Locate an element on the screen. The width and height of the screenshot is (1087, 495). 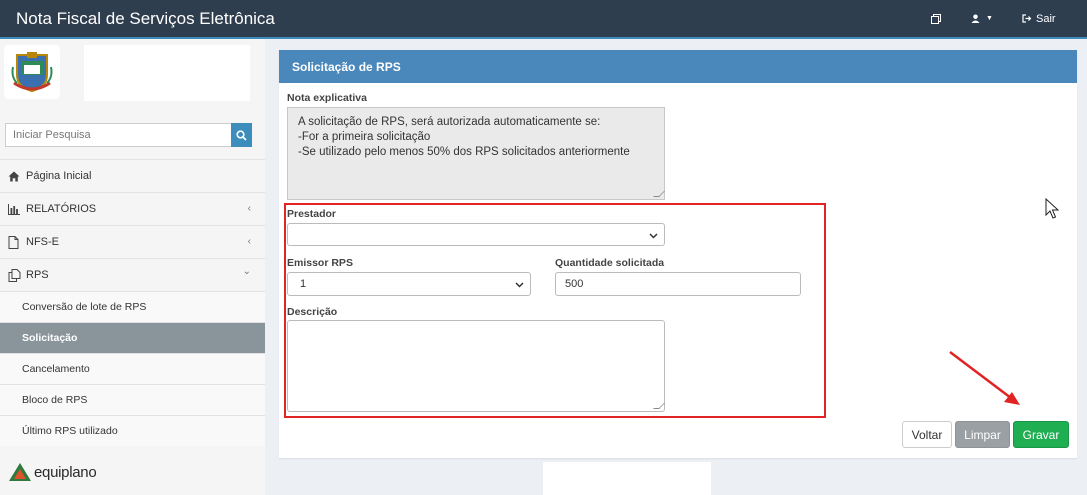
sidebar-item-label: Página Inicial is located at coordinates (59, 176).